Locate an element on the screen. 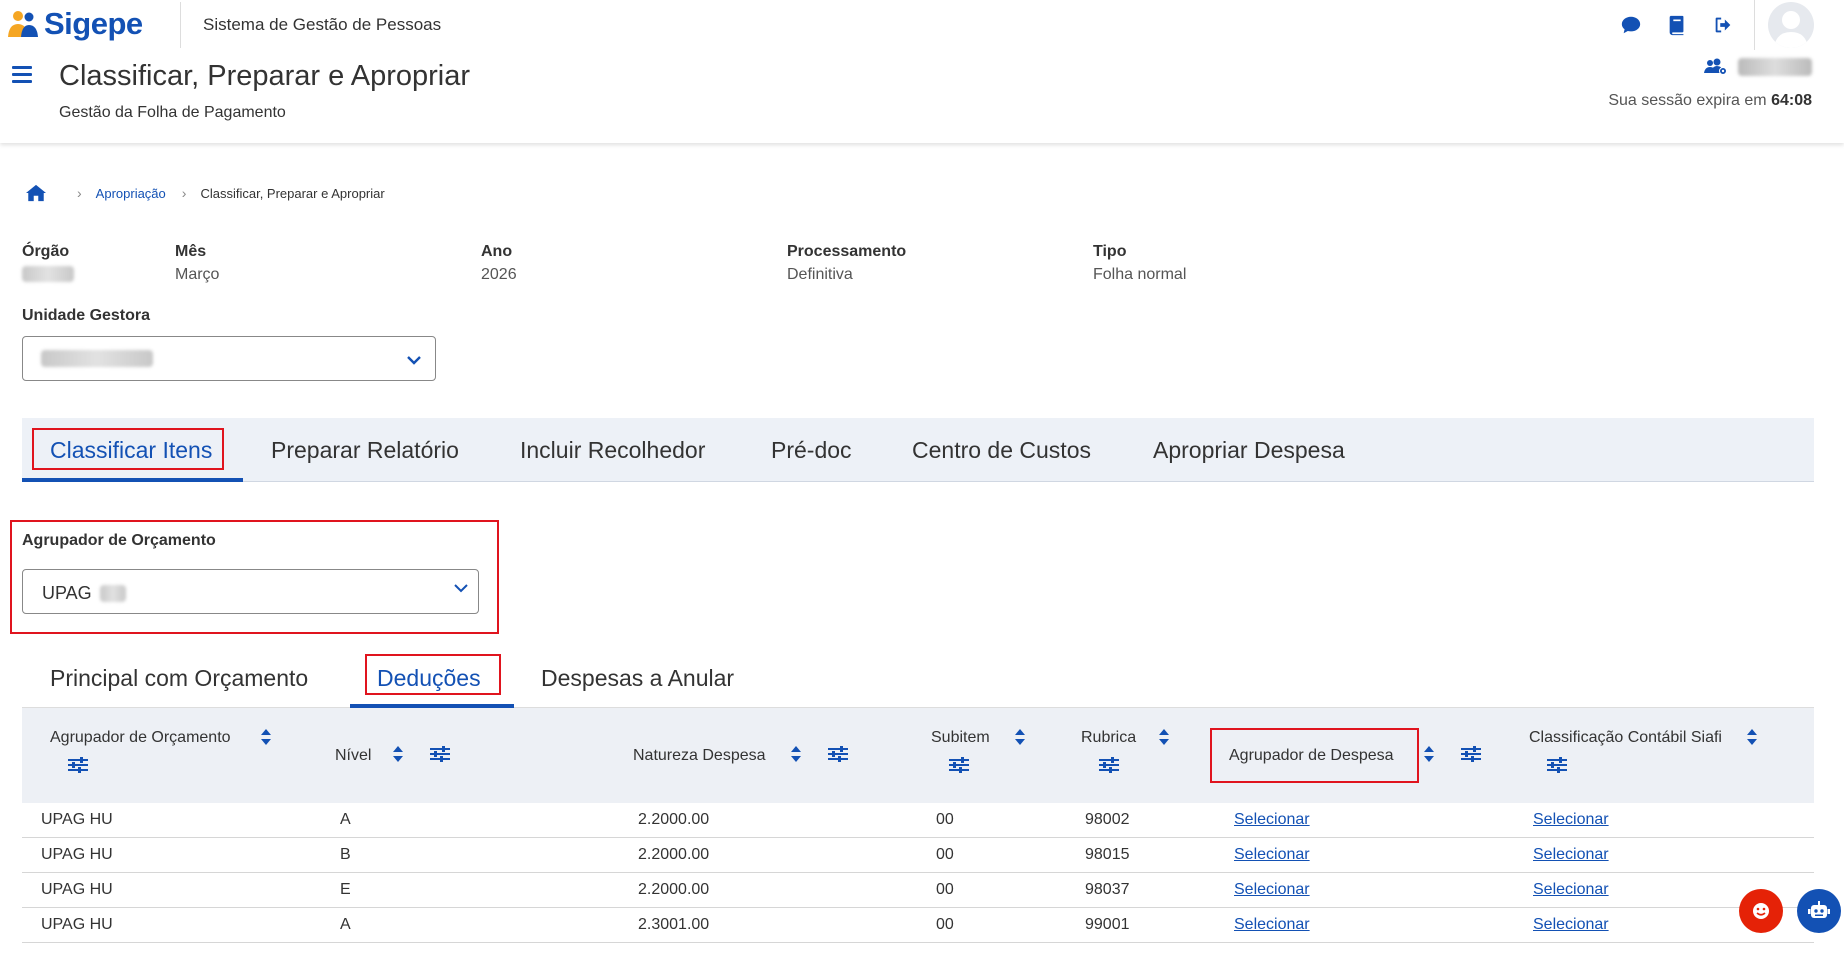 The width and height of the screenshot is (1844, 953). session-time: 64:08 is located at coordinates (1791, 100).